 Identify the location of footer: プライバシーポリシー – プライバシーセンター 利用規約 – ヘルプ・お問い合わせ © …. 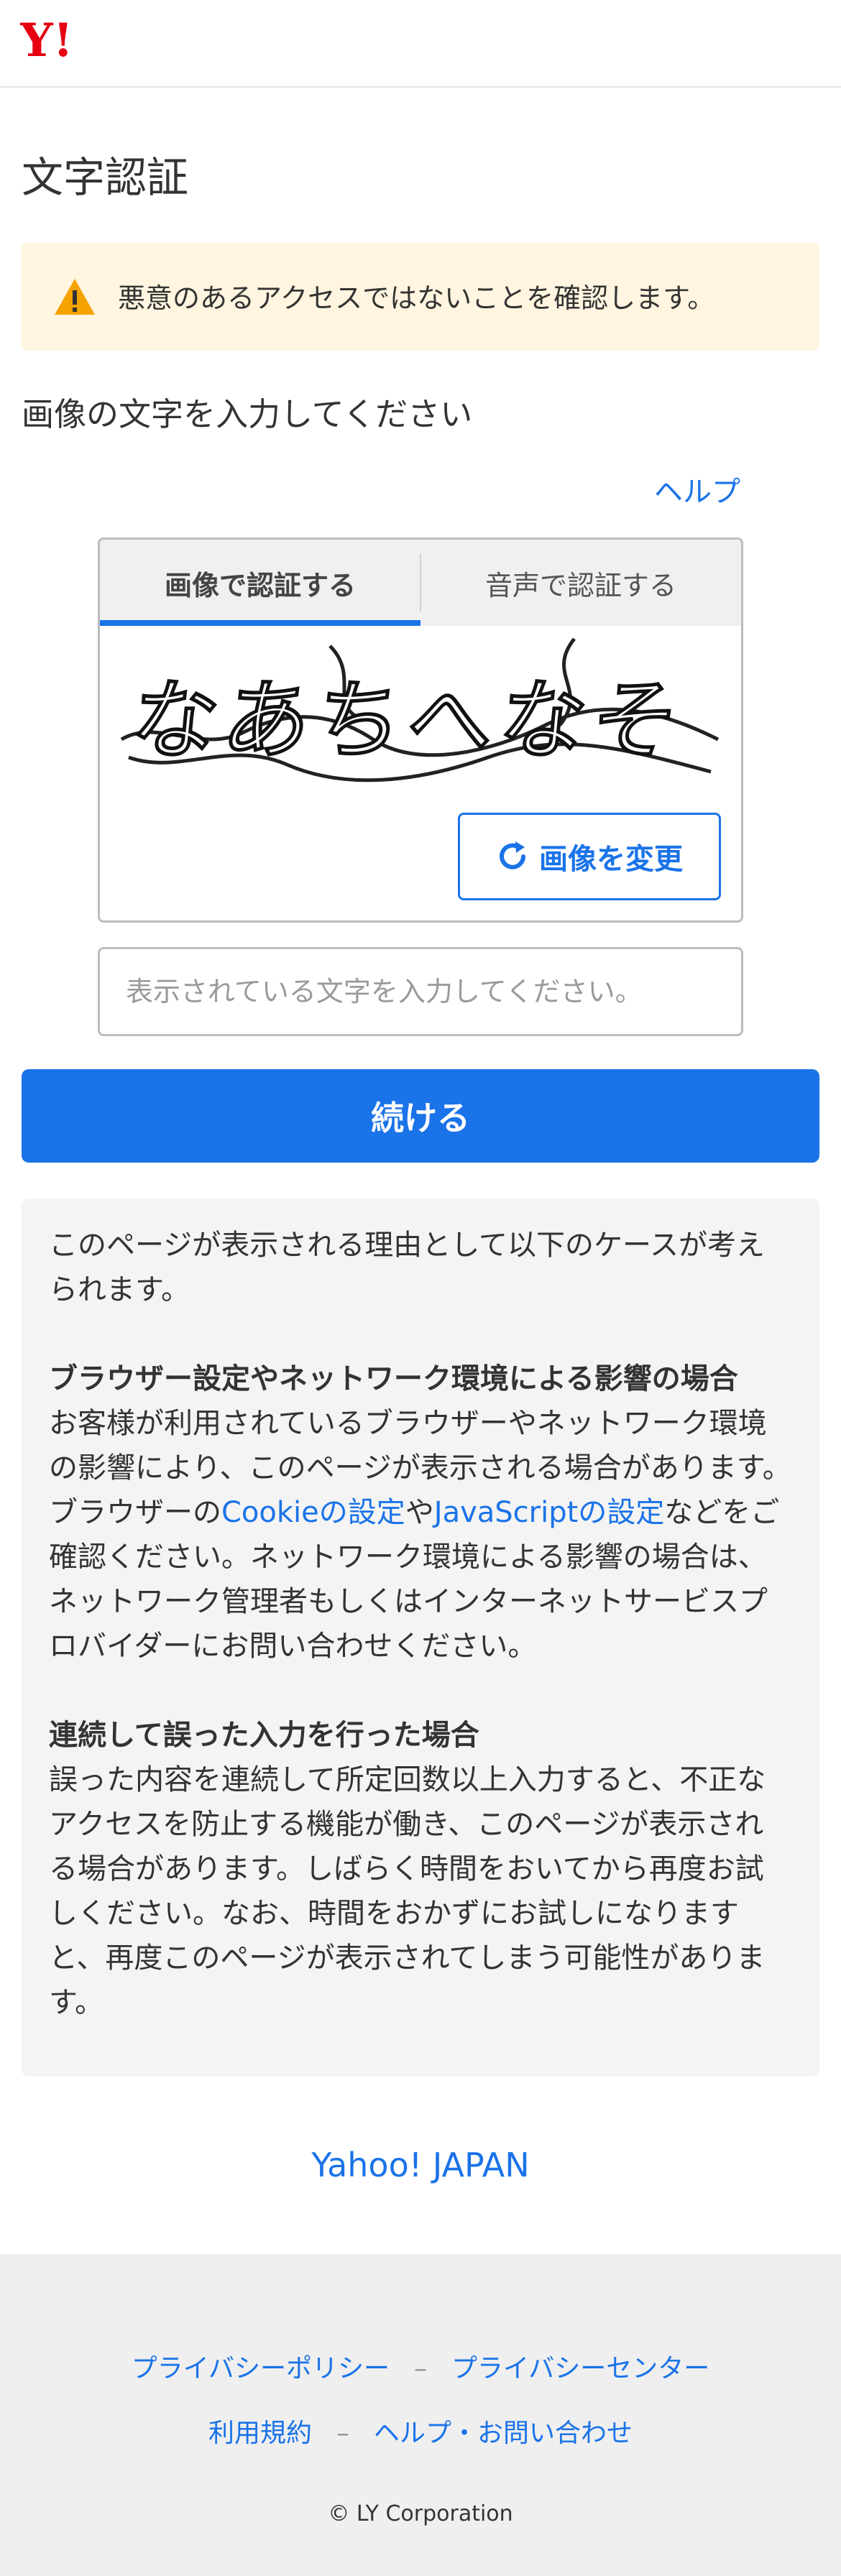
(420, 2415).